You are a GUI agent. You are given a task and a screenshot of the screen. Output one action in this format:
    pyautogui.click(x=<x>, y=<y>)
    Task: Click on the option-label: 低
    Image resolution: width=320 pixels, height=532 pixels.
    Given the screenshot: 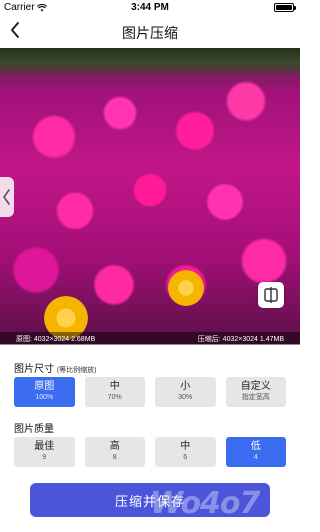 What is the action you would take?
    pyautogui.click(x=255, y=446)
    